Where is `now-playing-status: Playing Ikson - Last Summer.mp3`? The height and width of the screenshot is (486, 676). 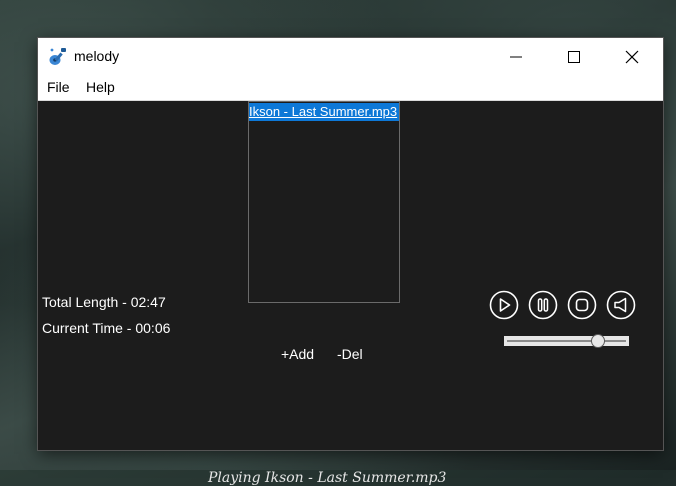
now-playing-status: Playing Ikson - Last Summer.mp3 is located at coordinates (327, 478).